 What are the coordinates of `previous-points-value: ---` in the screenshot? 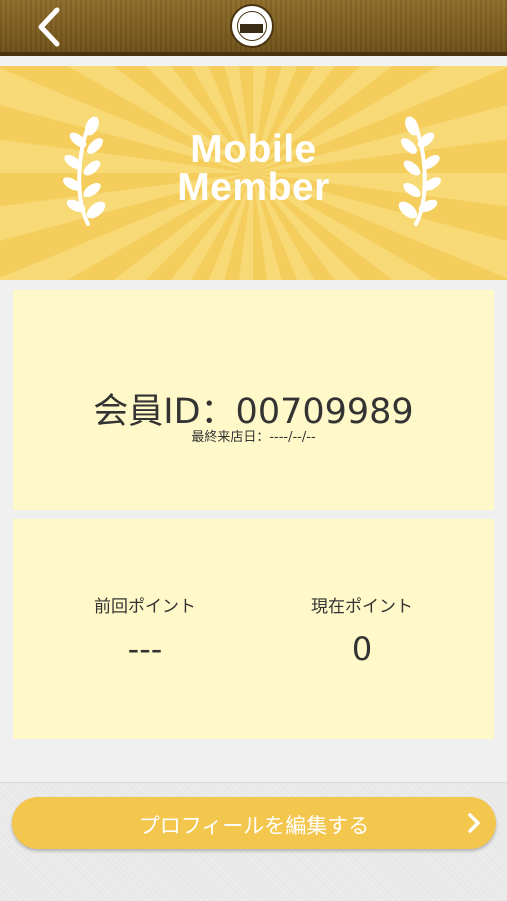 It's located at (145, 649).